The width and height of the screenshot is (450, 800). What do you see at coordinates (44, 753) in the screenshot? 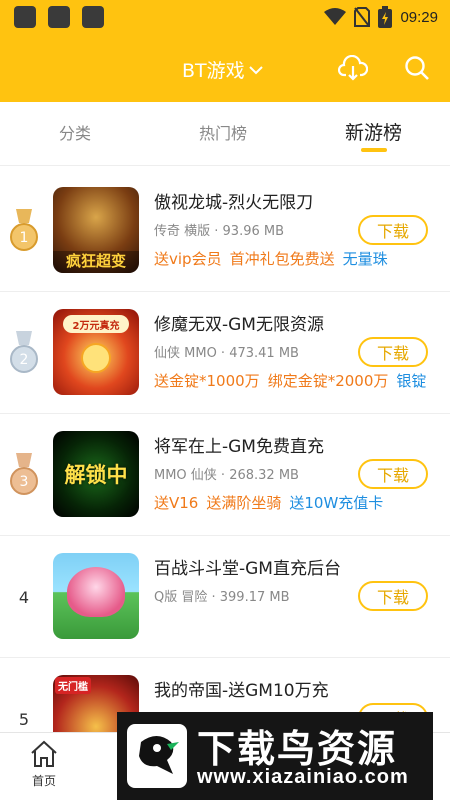
I see `home-icon` at bounding box center [44, 753].